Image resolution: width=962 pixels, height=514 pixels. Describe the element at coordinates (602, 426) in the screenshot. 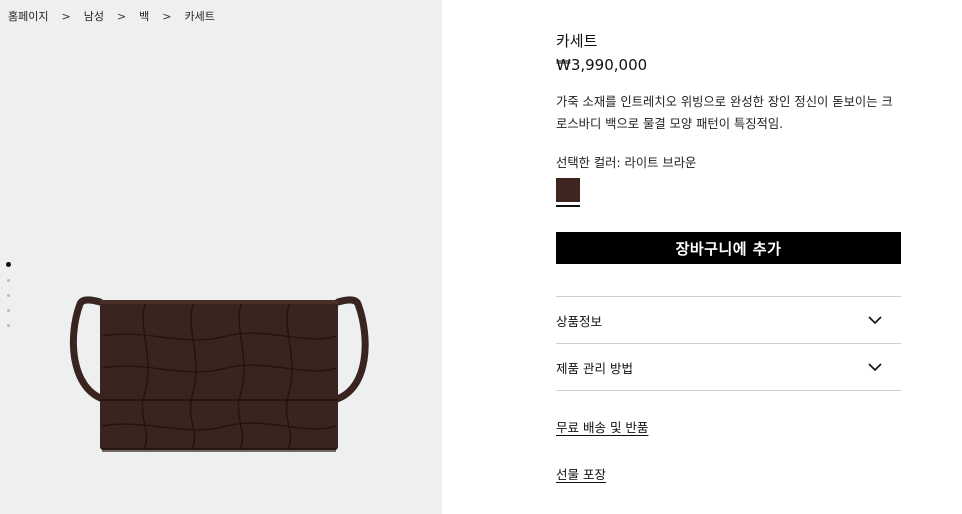

I see `free-shipping-returns-link: 무료 배송 및 반품` at that location.